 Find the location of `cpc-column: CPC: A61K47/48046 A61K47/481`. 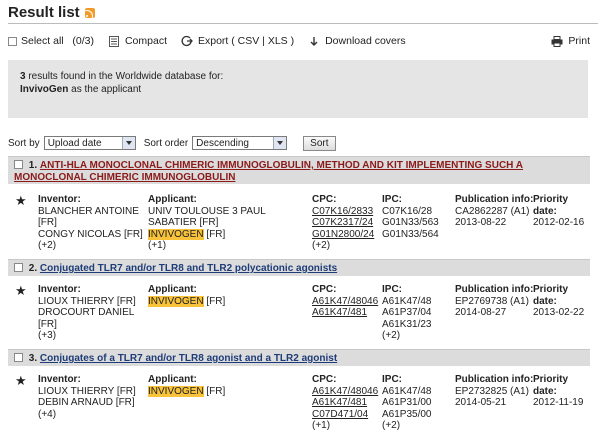

cpc-column: CPC: A61K47/48046 A61K47/481 is located at coordinates (347, 301).